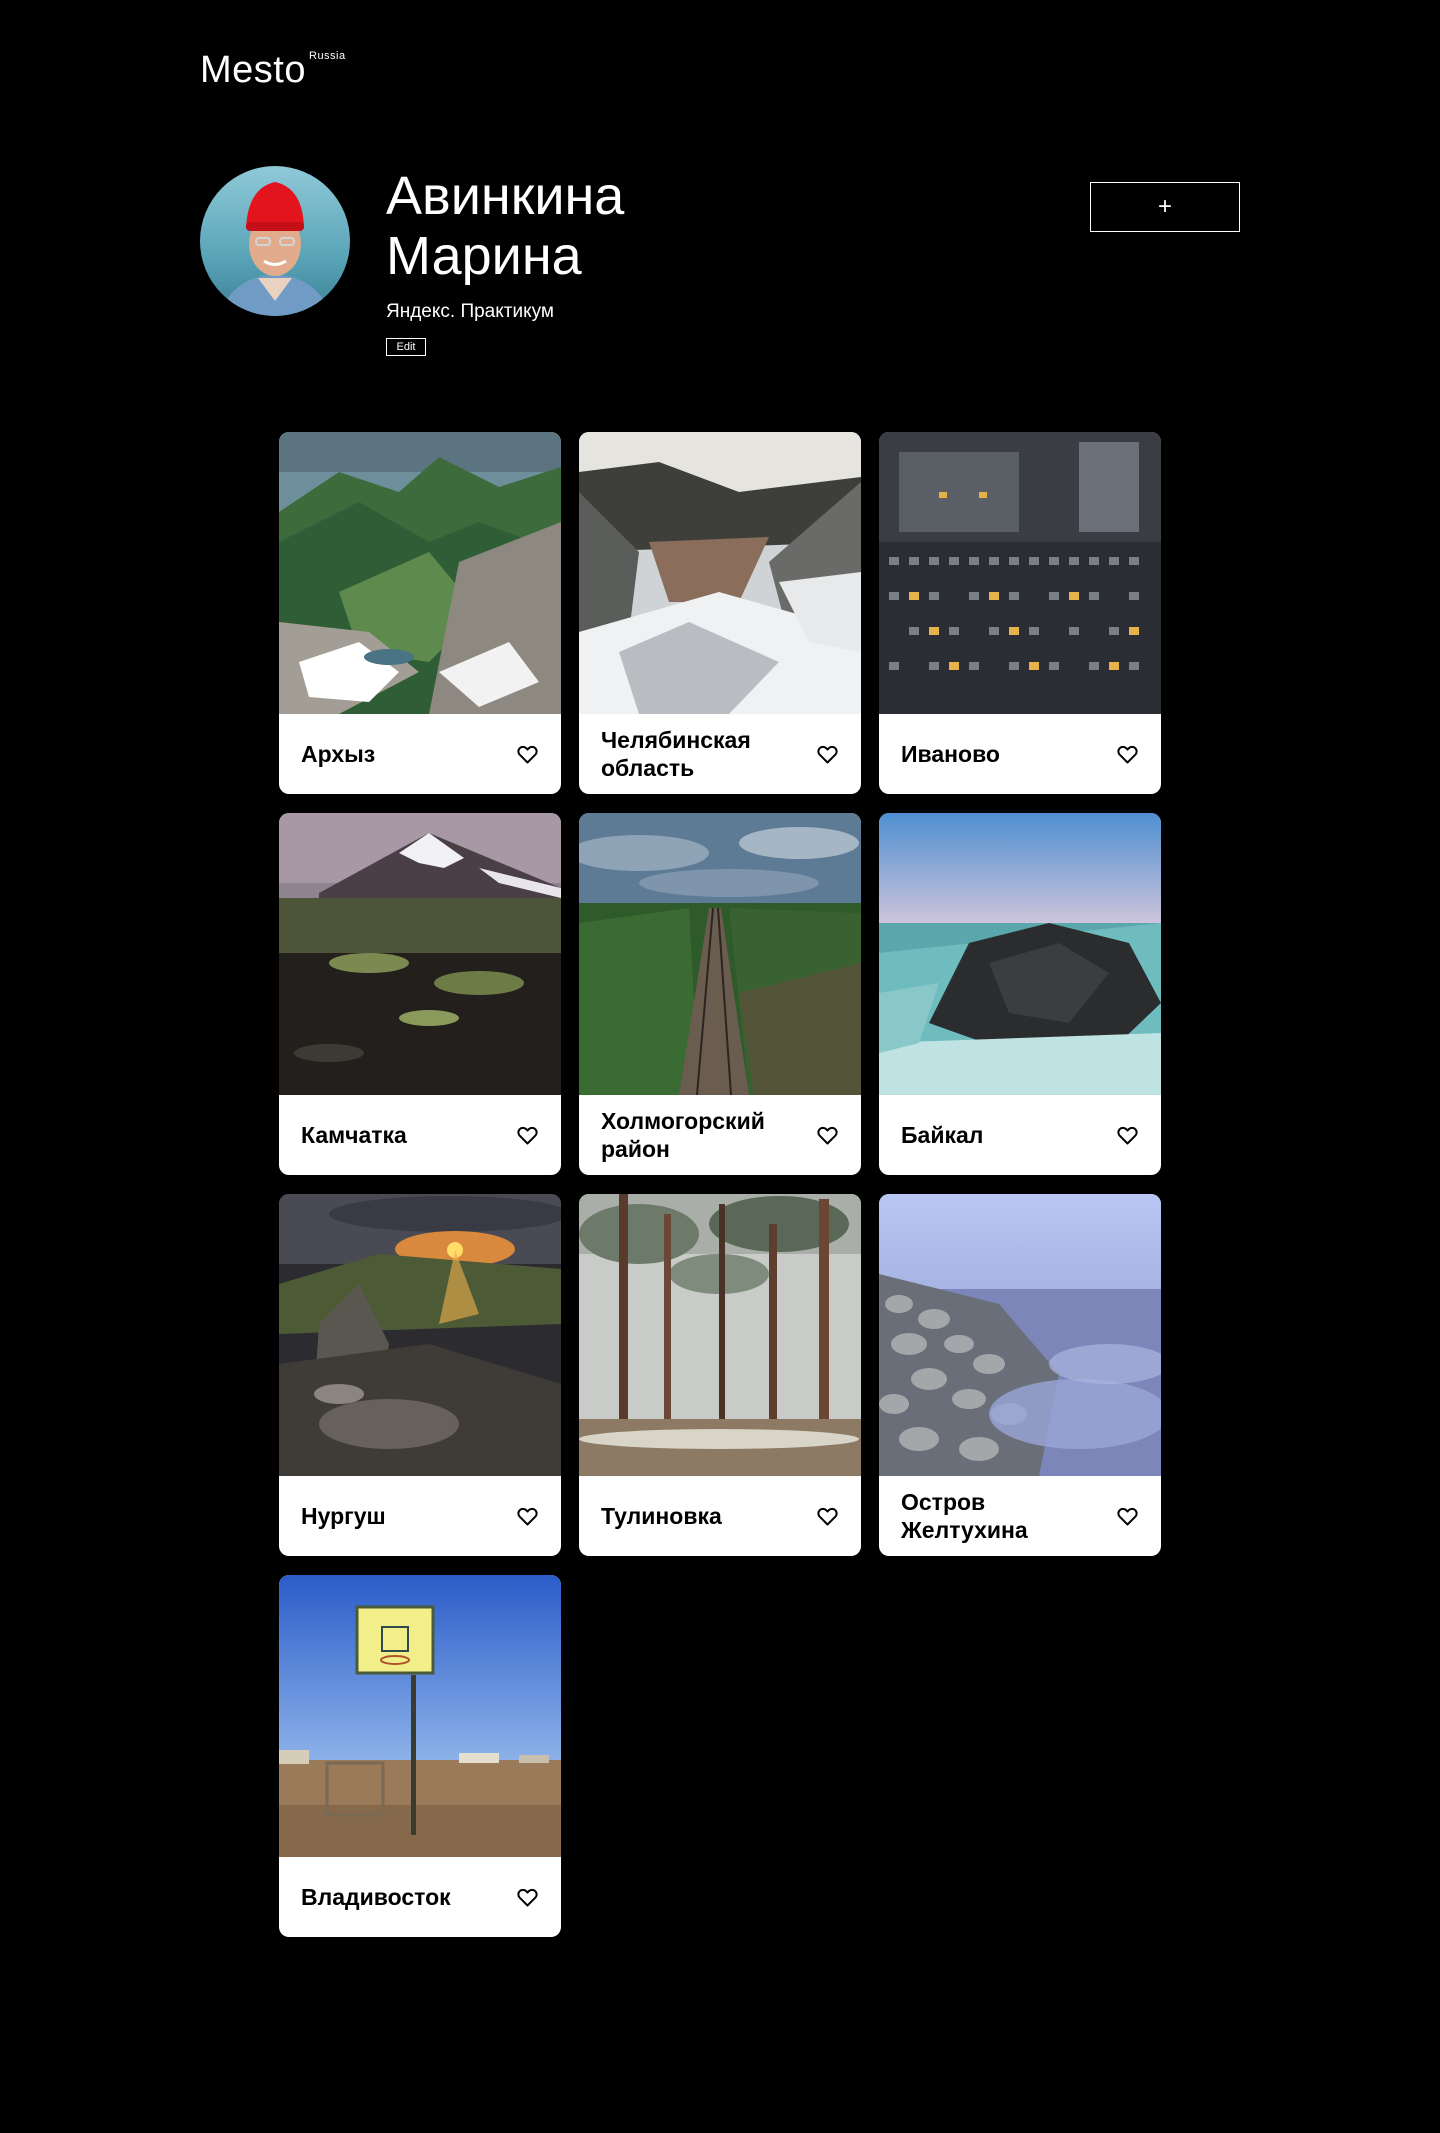  I want to click on add-card-button: +, so click(1165, 207).